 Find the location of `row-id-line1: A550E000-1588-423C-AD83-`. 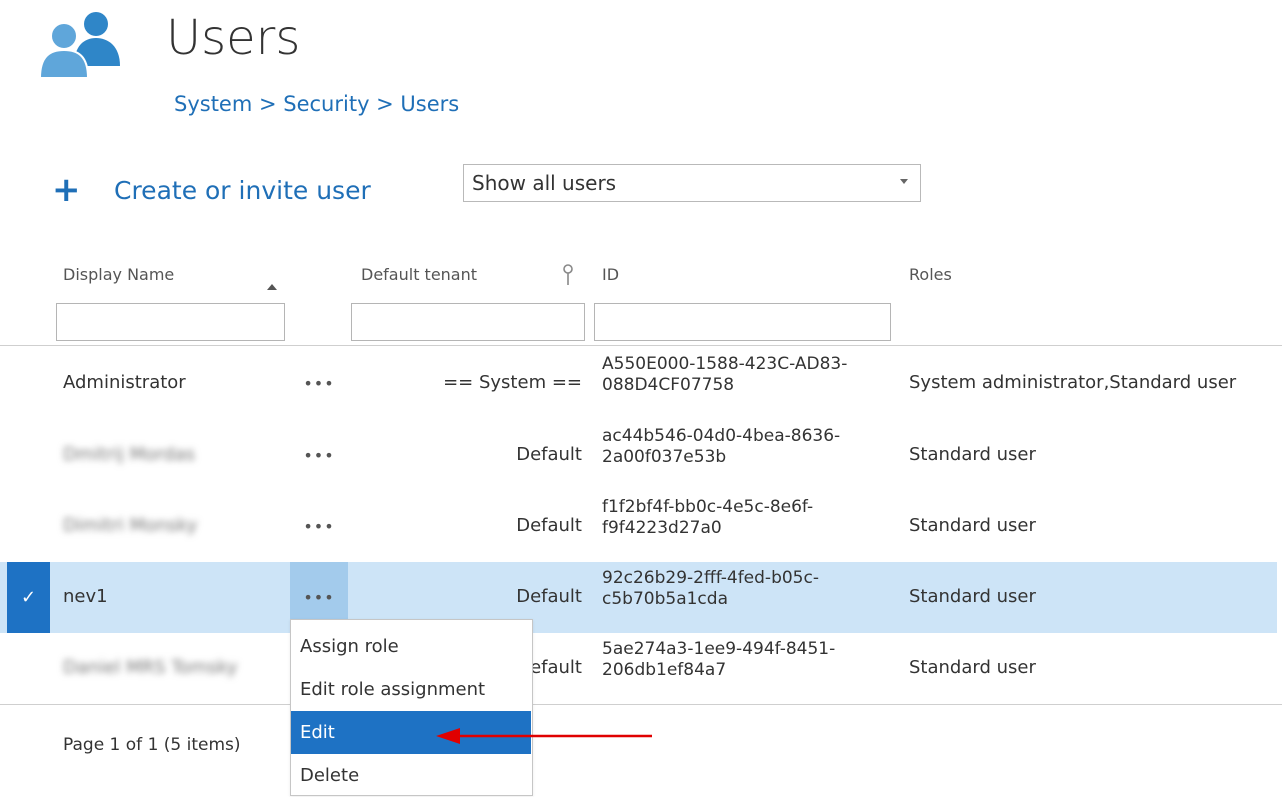

row-id-line1: A550E000-1588-423C-AD83- is located at coordinates (725, 364).